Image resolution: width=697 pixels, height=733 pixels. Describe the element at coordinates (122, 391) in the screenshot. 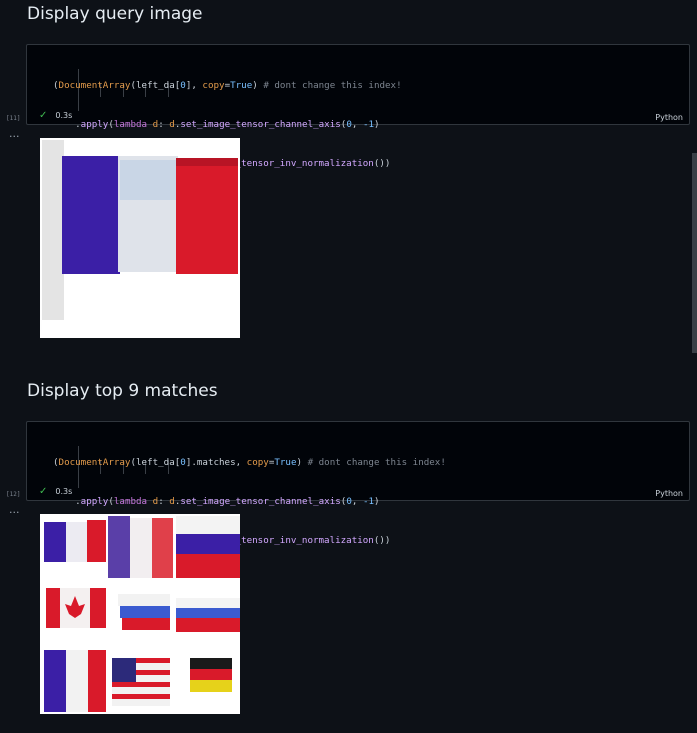

I see `markdown-heading-matches: Display top 9 matches` at that location.